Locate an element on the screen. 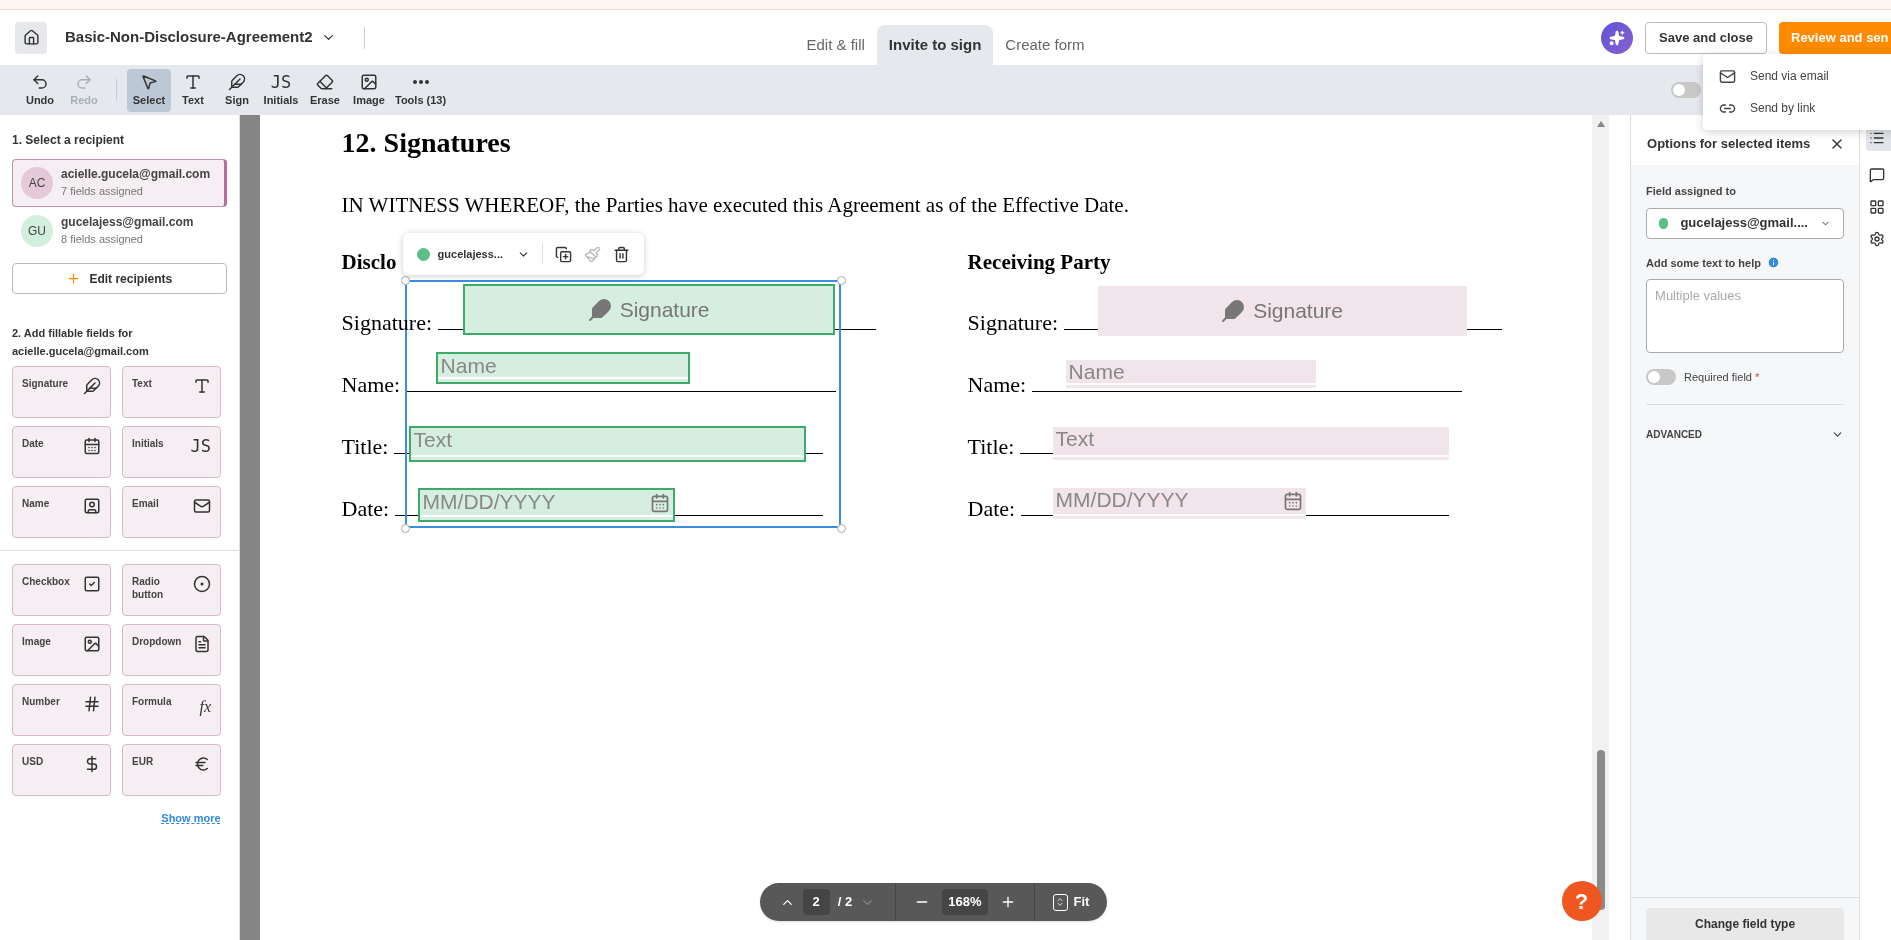  copy-icon is located at coordinates (563, 254).